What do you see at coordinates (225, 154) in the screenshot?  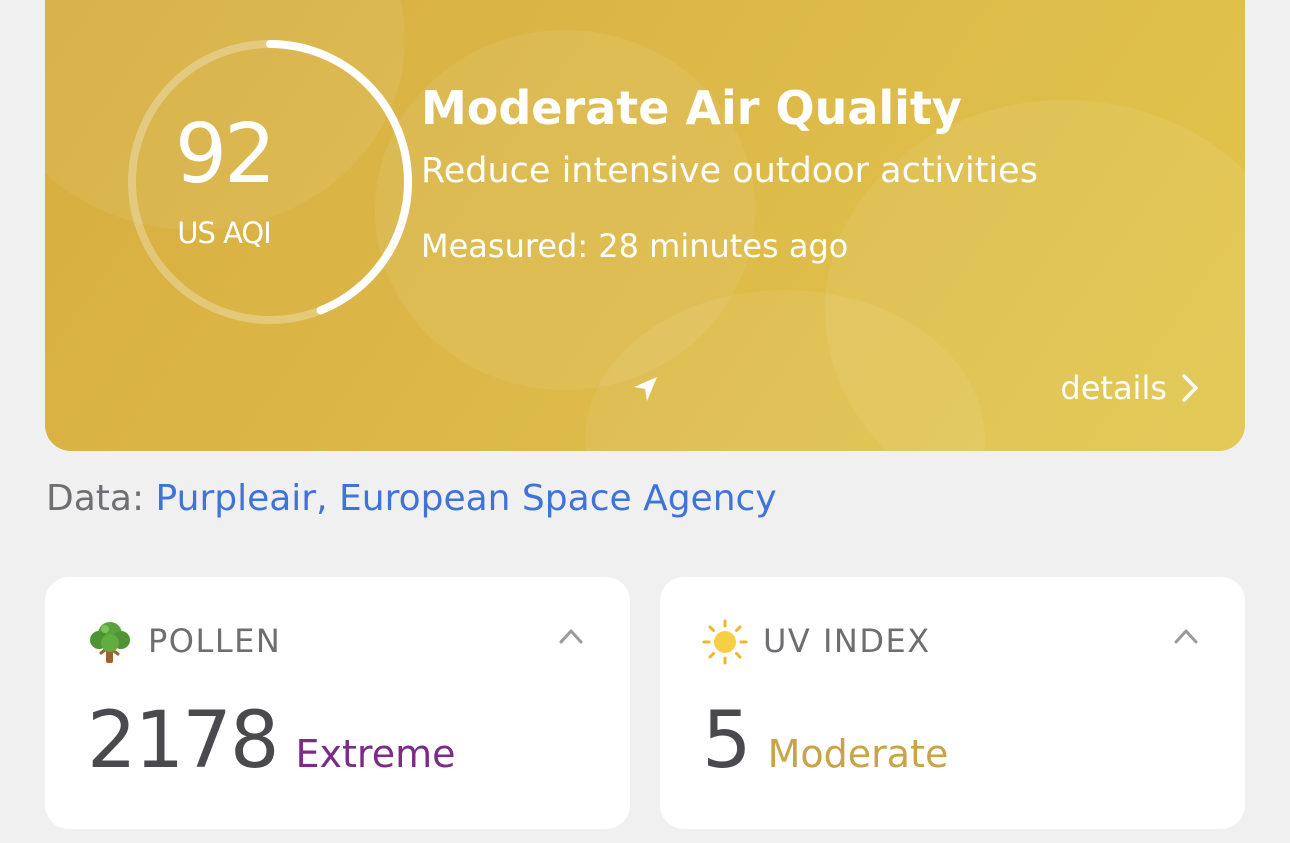 I see `aqi-value: 92` at bounding box center [225, 154].